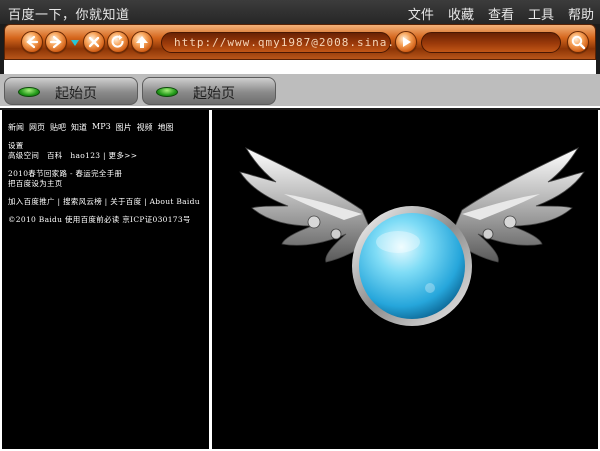  Describe the element at coordinates (300, 12) in the screenshot. I see `title-bar: 百度一下，你就知道 文件 收藏 查看 工具 帮助` at that location.